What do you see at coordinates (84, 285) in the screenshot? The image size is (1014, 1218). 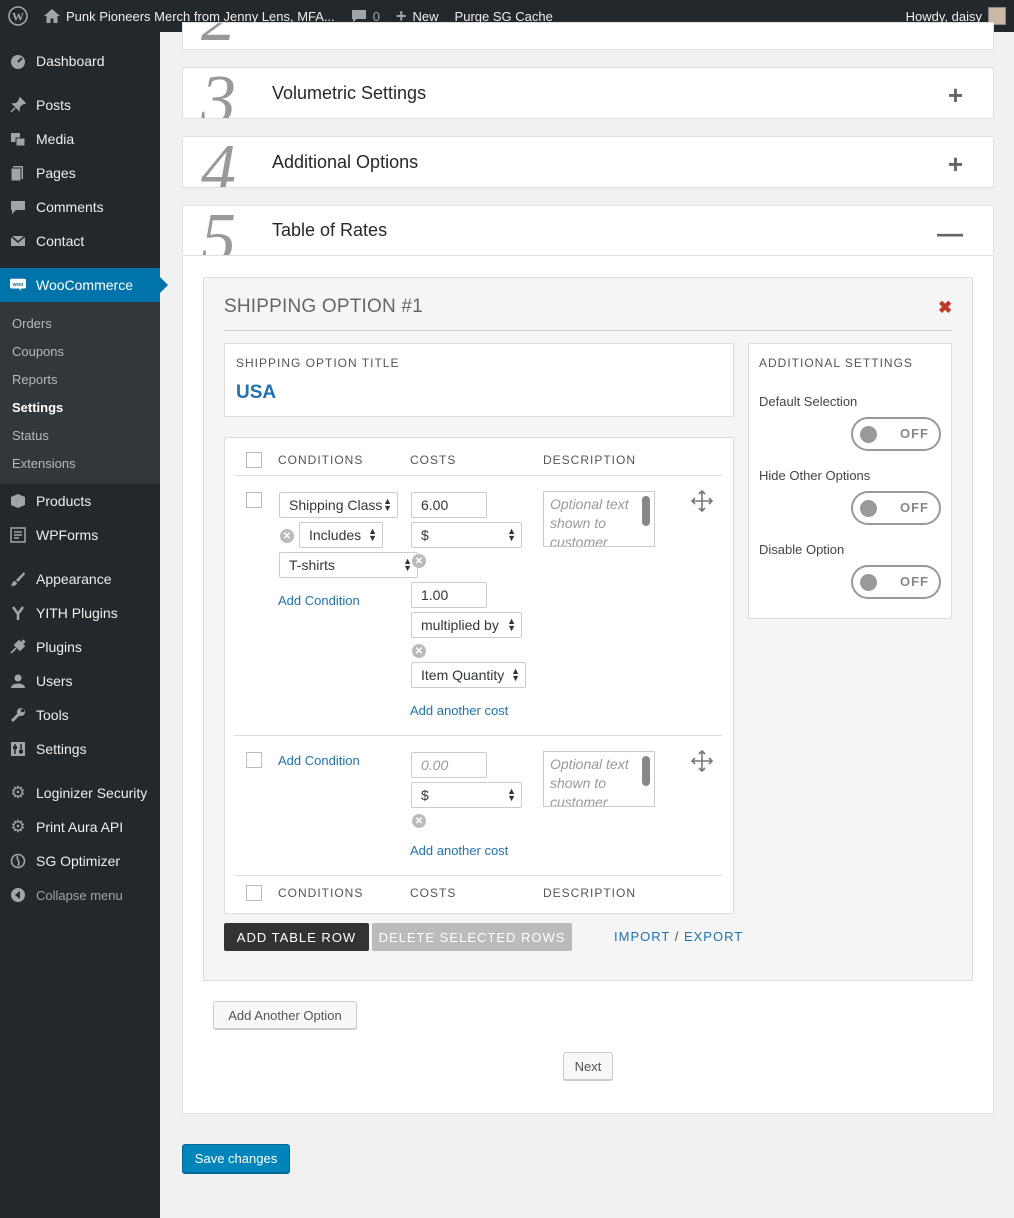 I see `sidebar-item-woocommerce: woo WooCommerce` at bounding box center [84, 285].